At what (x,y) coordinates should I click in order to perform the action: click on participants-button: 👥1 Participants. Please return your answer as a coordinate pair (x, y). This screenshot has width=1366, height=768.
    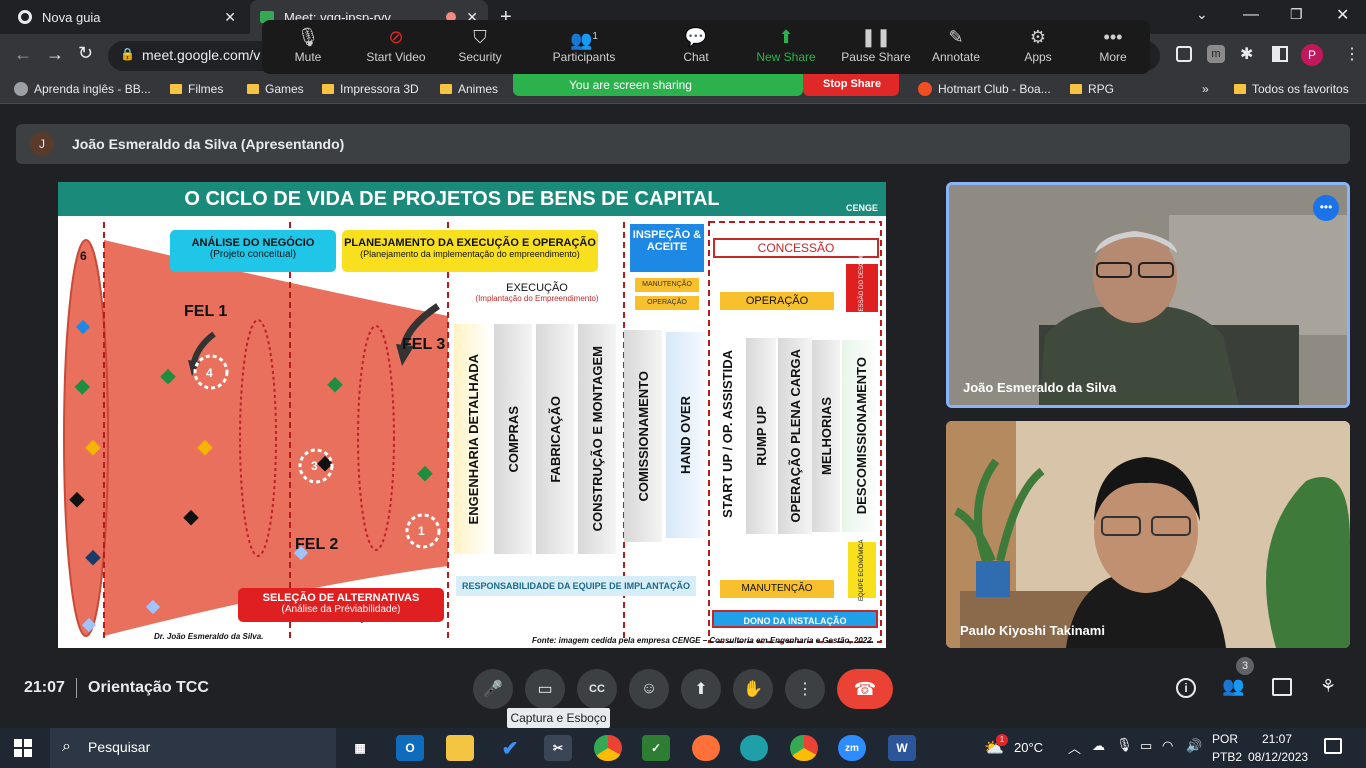
    Looking at the image, I should click on (584, 48).